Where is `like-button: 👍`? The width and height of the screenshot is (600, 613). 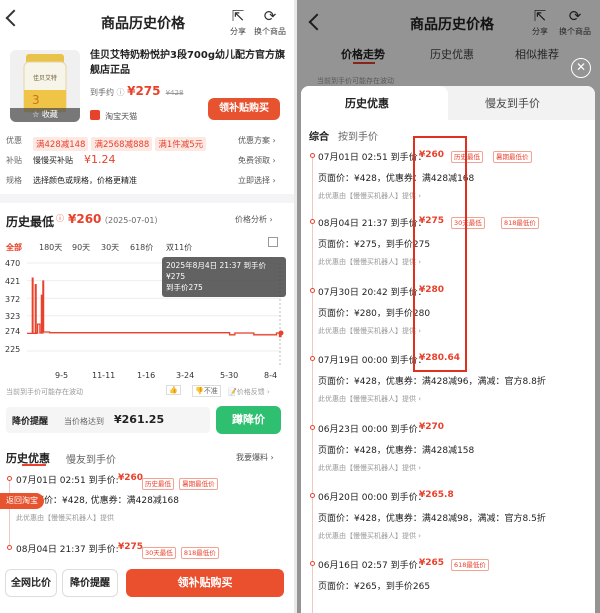
like-button: 👍 is located at coordinates (173, 390).